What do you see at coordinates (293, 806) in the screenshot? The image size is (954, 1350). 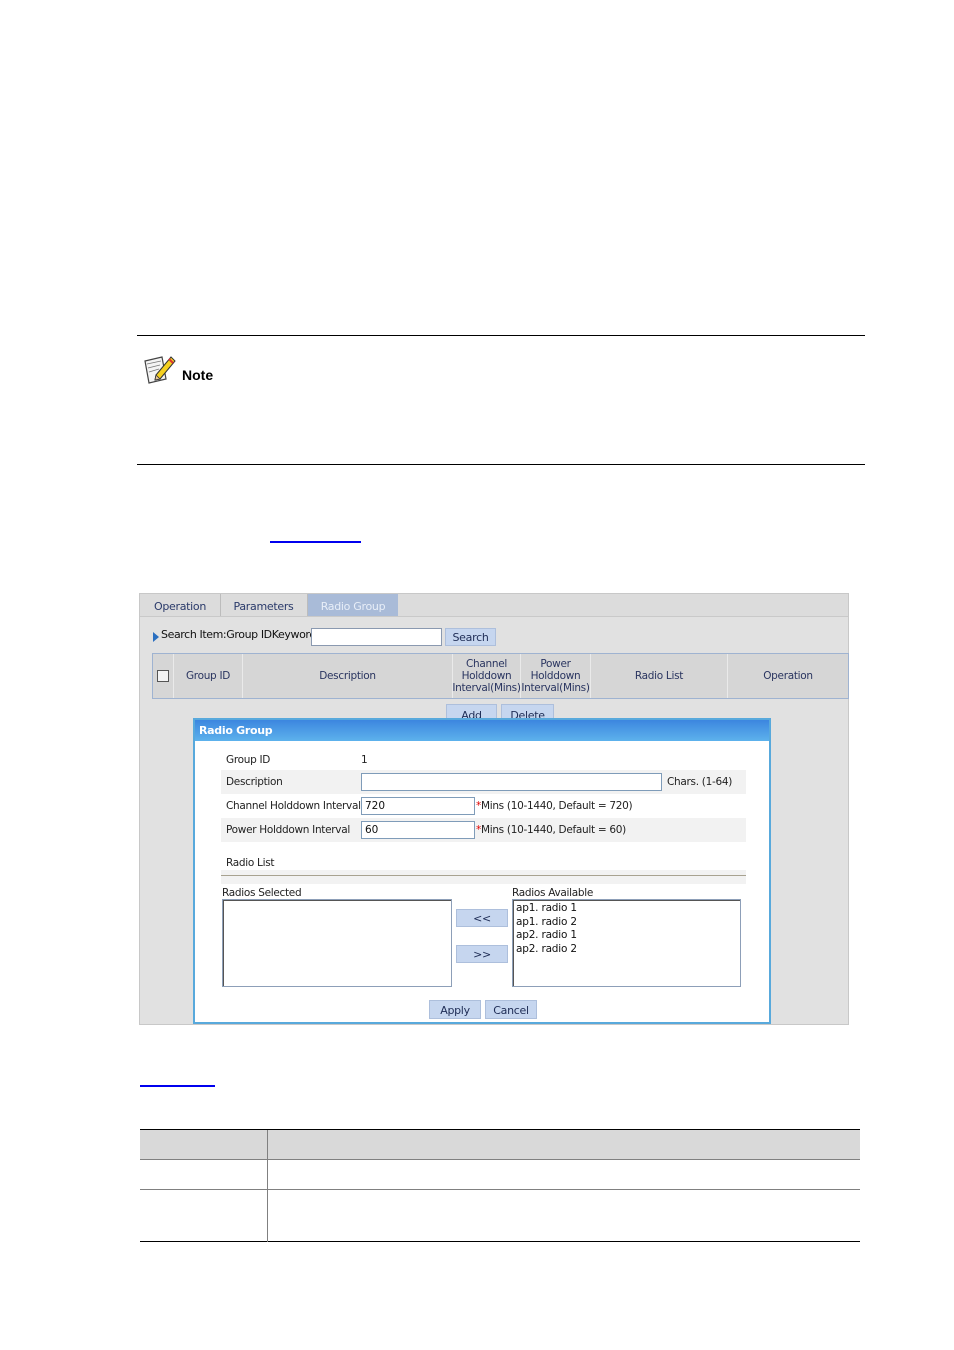 I see `channel-holddown-label: Channel Holddown Interval` at bounding box center [293, 806].